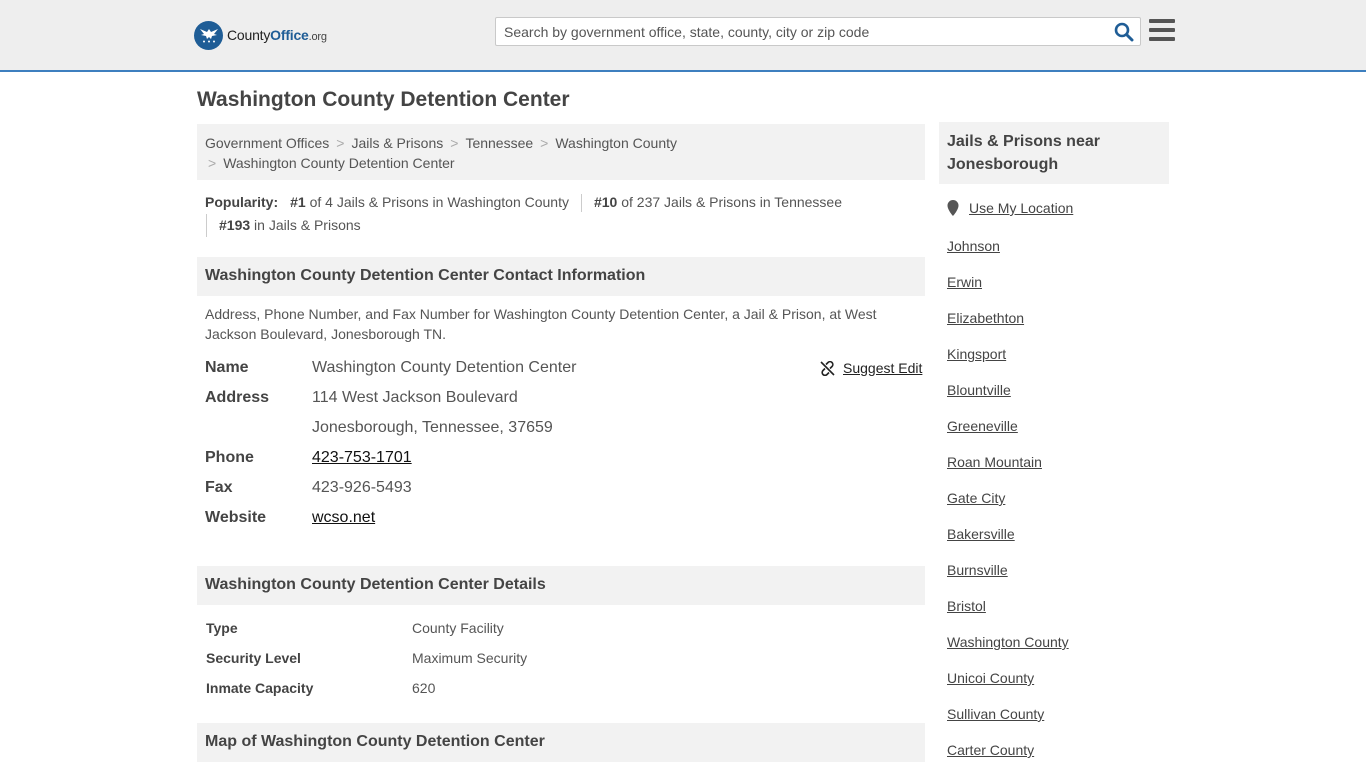 The image size is (1366, 776). I want to click on site-header: CountyOffice.org, so click(683, 36).